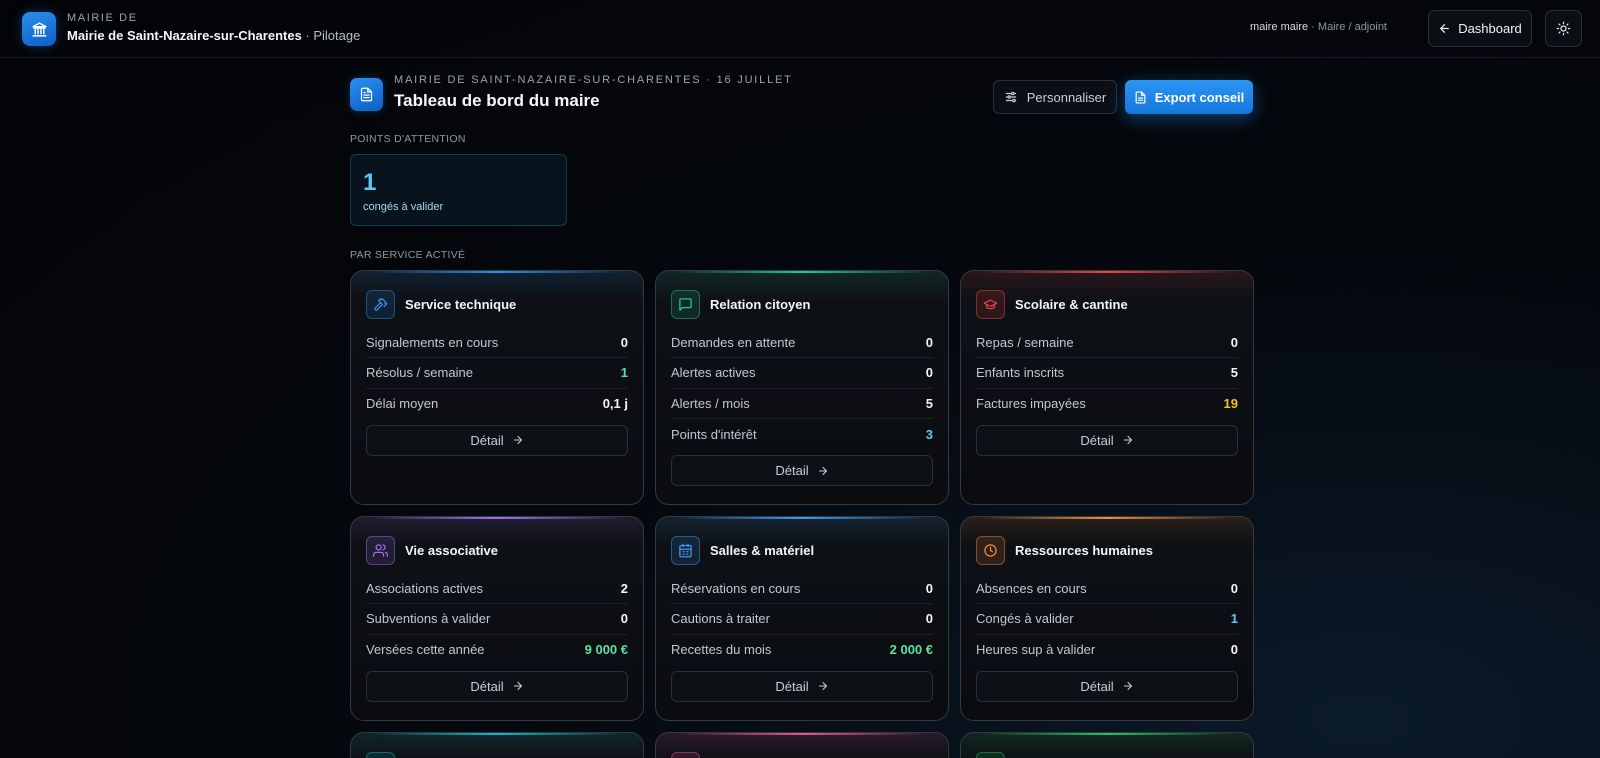 The image size is (1600, 758). I want to click on metric-value: 9 000 €, so click(606, 650).